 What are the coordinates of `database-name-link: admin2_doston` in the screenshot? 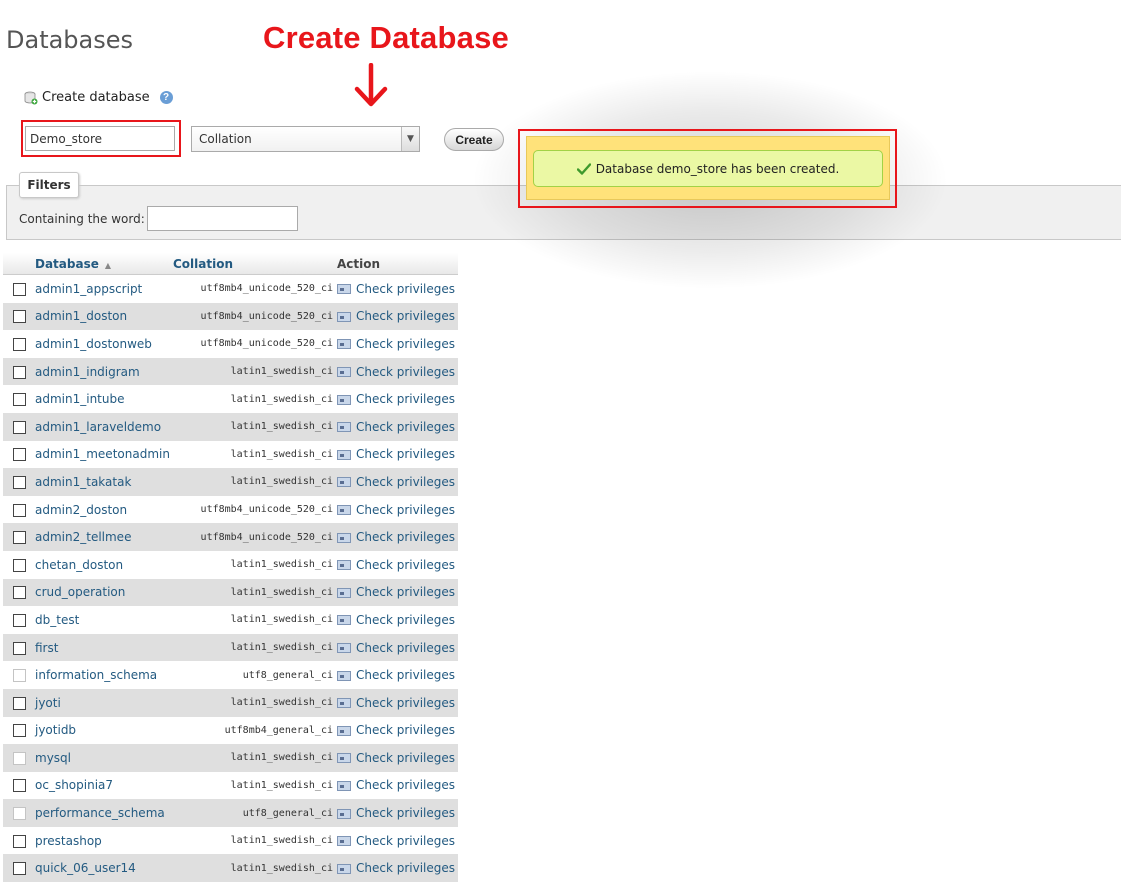 It's located at (104, 510).